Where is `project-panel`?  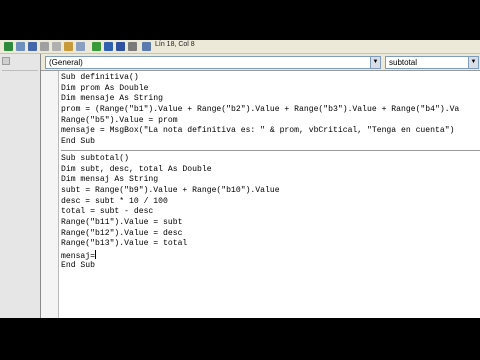 project-panel is located at coordinates (20, 186).